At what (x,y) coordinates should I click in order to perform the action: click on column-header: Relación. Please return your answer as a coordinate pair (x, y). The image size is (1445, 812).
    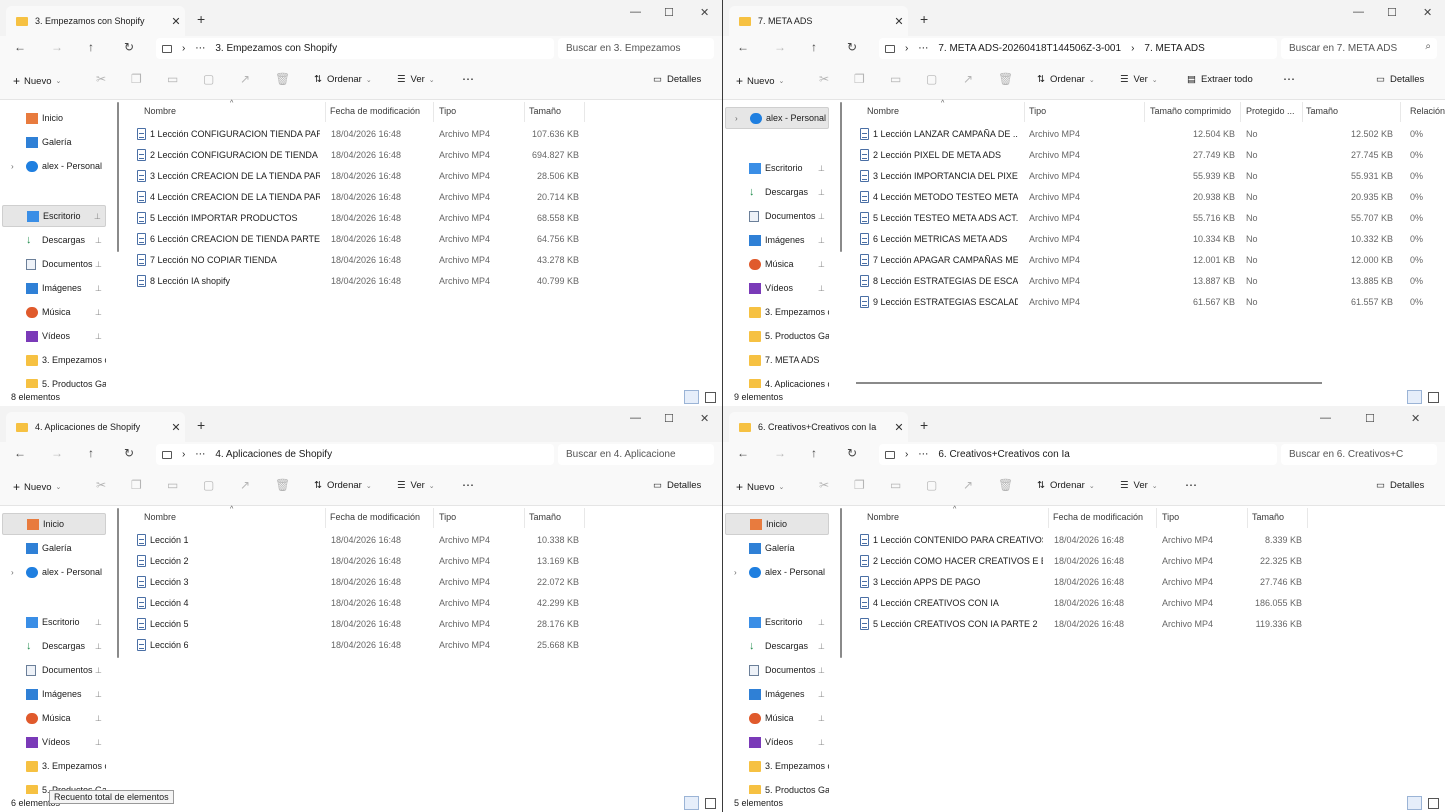
    Looking at the image, I should click on (1427, 111).